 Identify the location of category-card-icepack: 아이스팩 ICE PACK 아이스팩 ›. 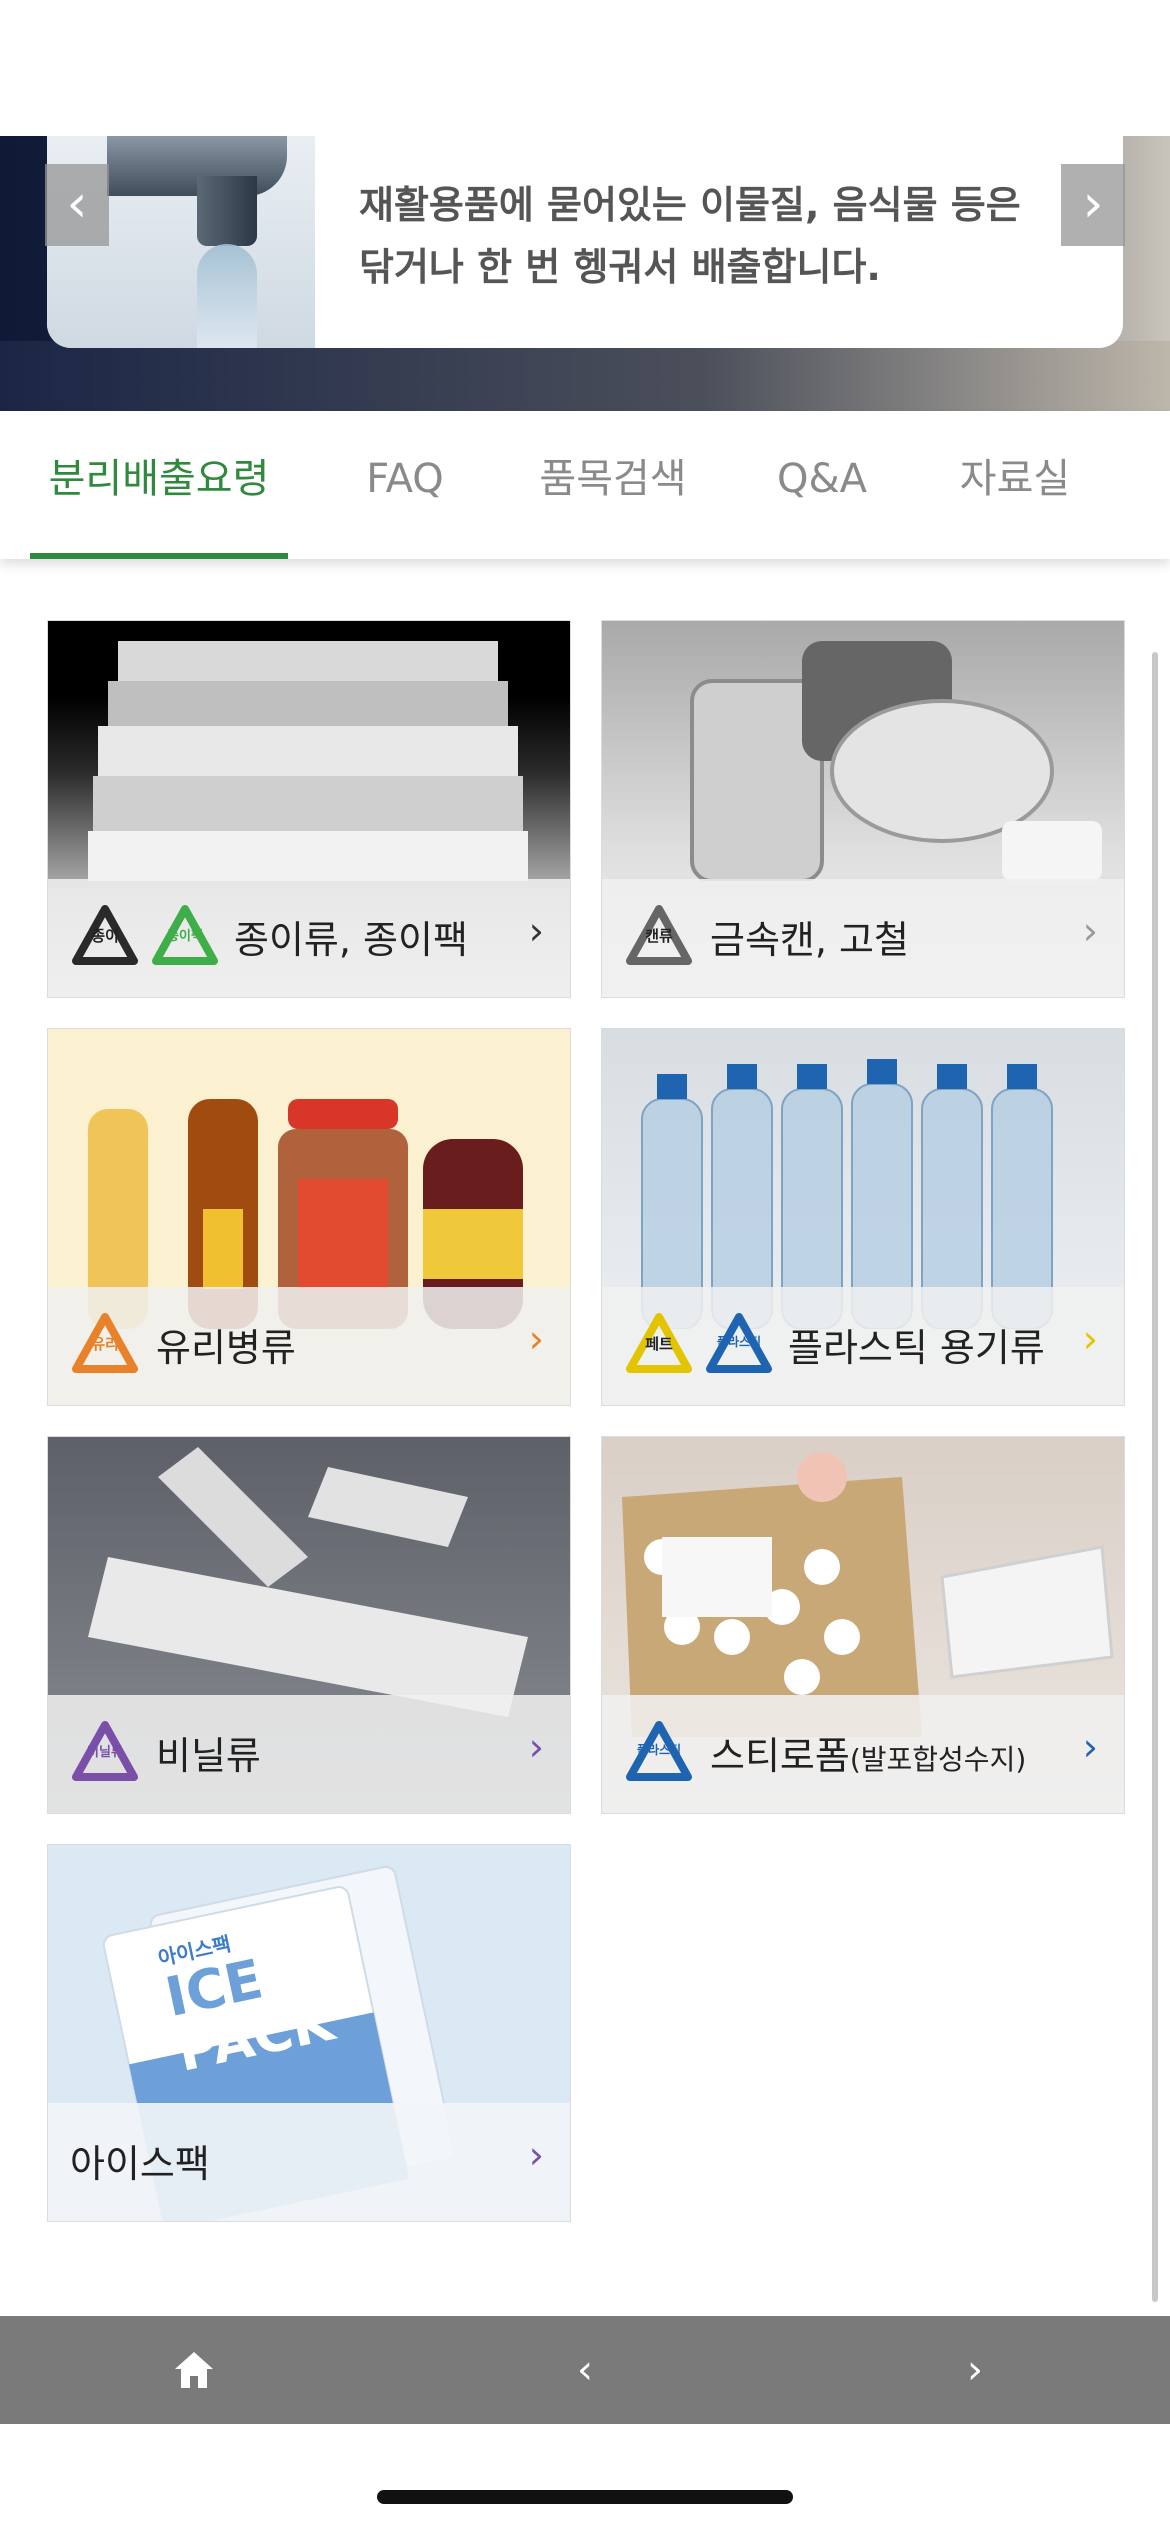
(309, 2033).